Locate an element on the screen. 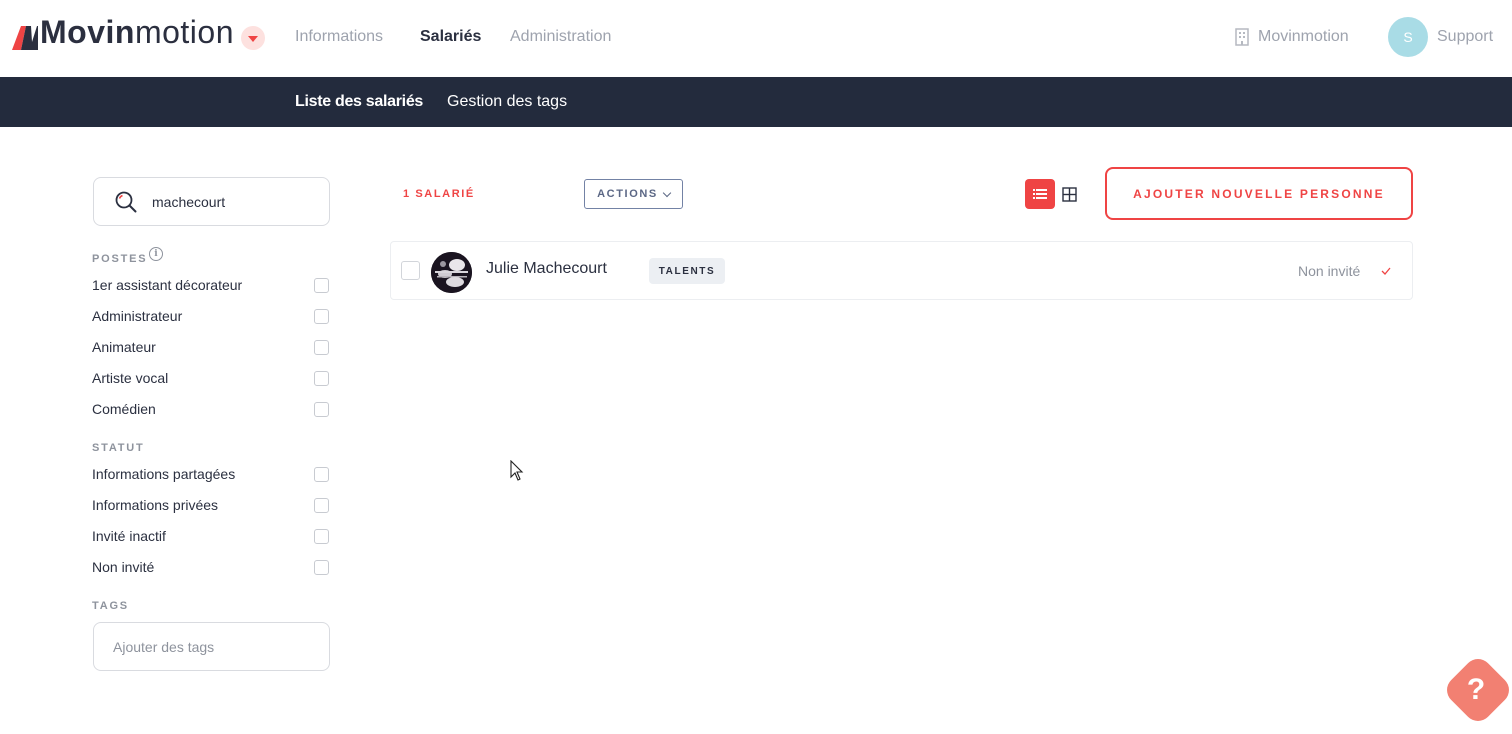 This screenshot has width=1512, height=734. search-icon is located at coordinates (126, 202).